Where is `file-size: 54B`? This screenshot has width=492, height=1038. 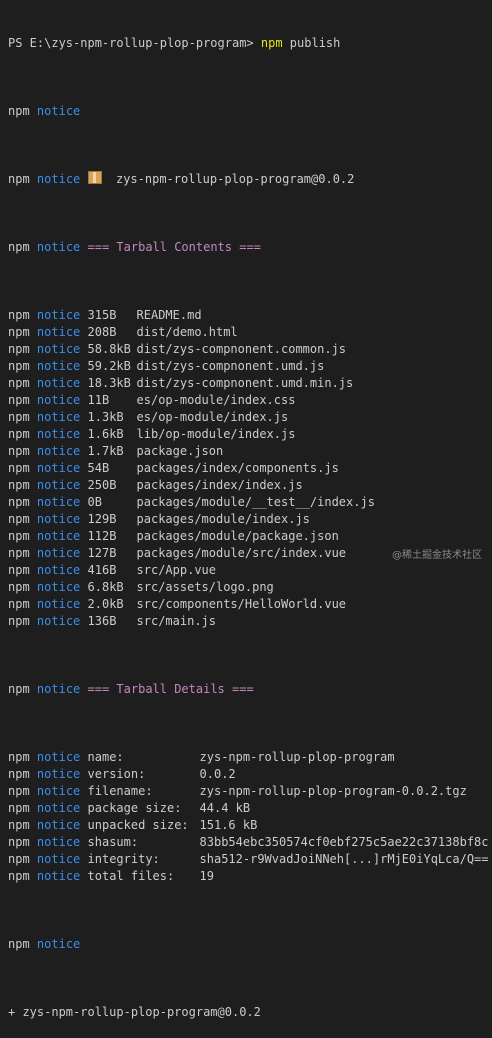 file-size: 54B is located at coordinates (98, 468).